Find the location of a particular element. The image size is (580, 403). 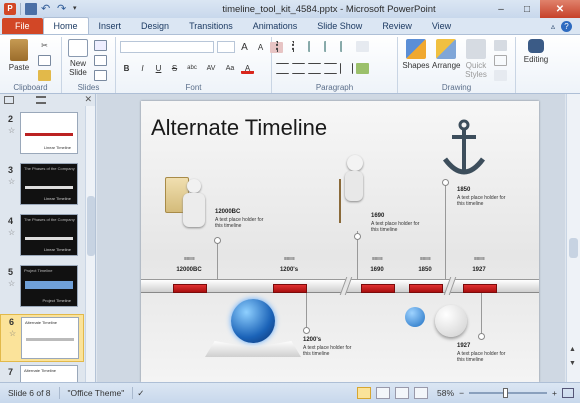

arrange-button: Arrange is located at coordinates (446, 54).